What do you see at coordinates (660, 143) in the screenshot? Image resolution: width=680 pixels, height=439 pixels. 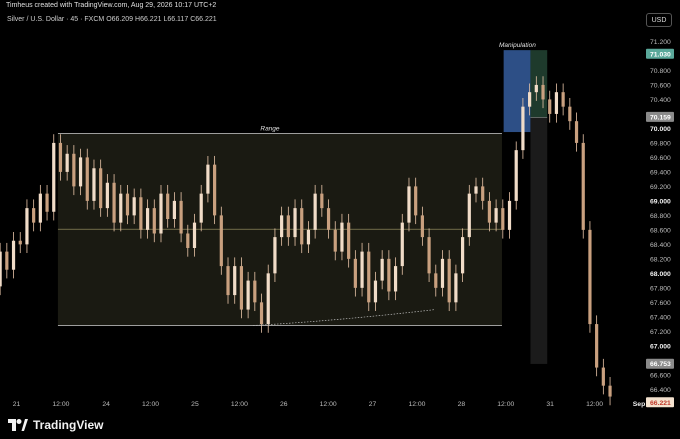 I see `y-tick-label: 69.800` at bounding box center [660, 143].